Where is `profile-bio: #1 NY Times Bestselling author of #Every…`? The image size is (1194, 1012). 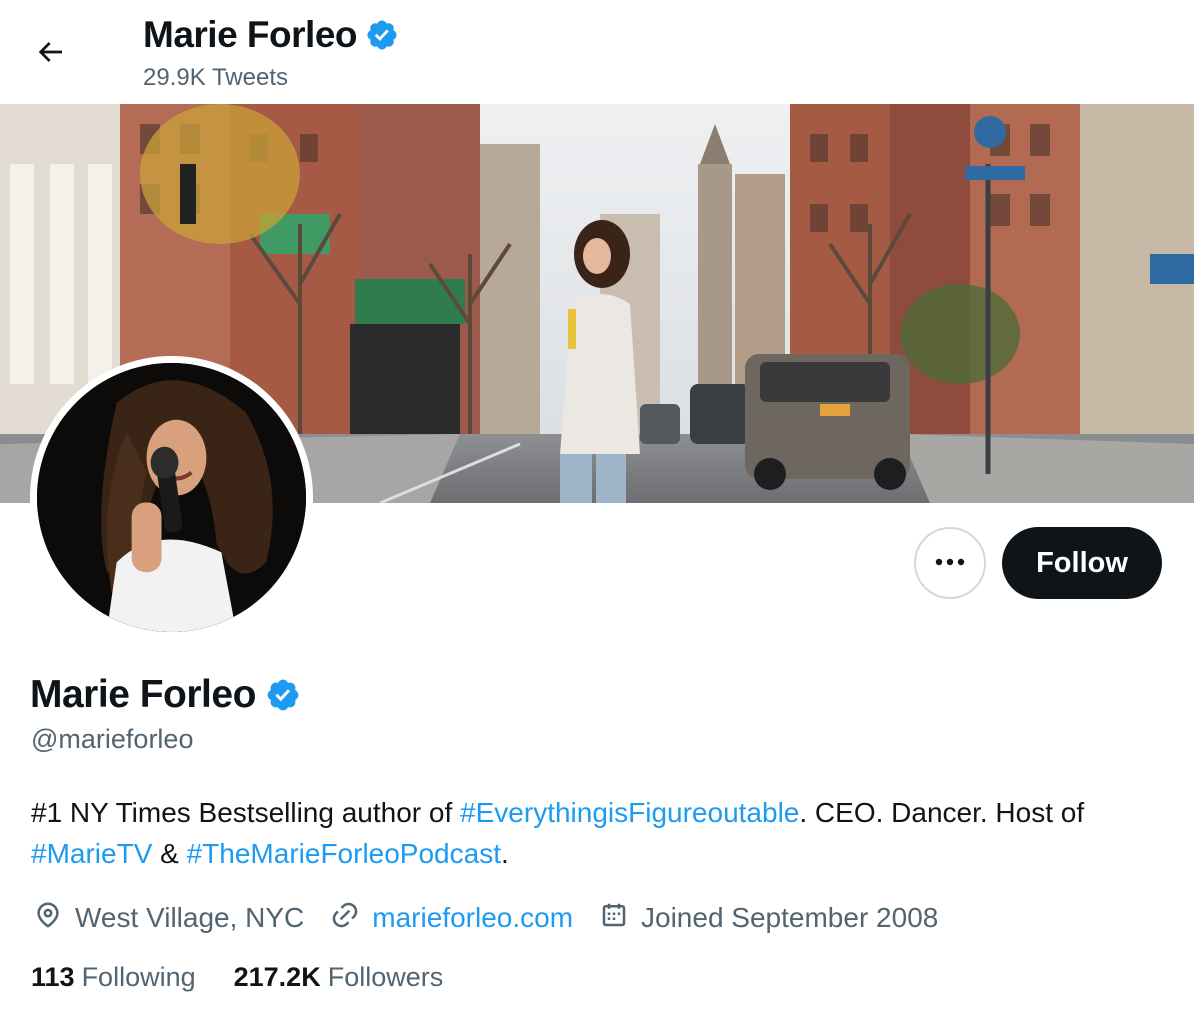 profile-bio: #1 NY Times Bestselling author of #Every… is located at coordinates (601, 833).